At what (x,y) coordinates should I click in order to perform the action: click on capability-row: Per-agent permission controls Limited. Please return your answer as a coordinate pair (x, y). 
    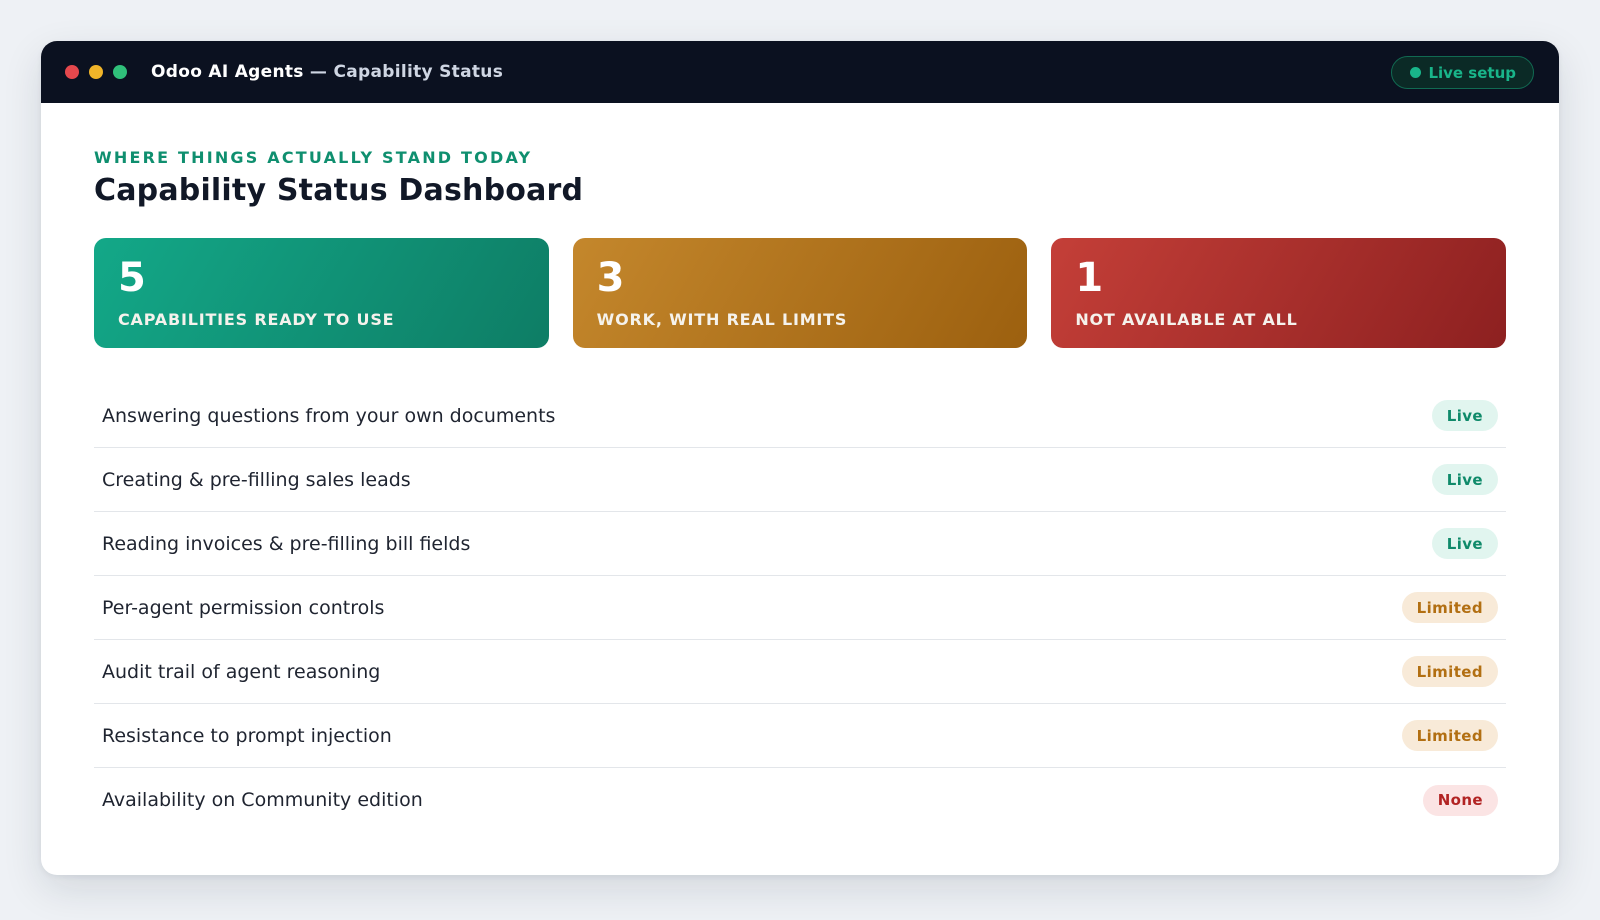
    Looking at the image, I should click on (800, 608).